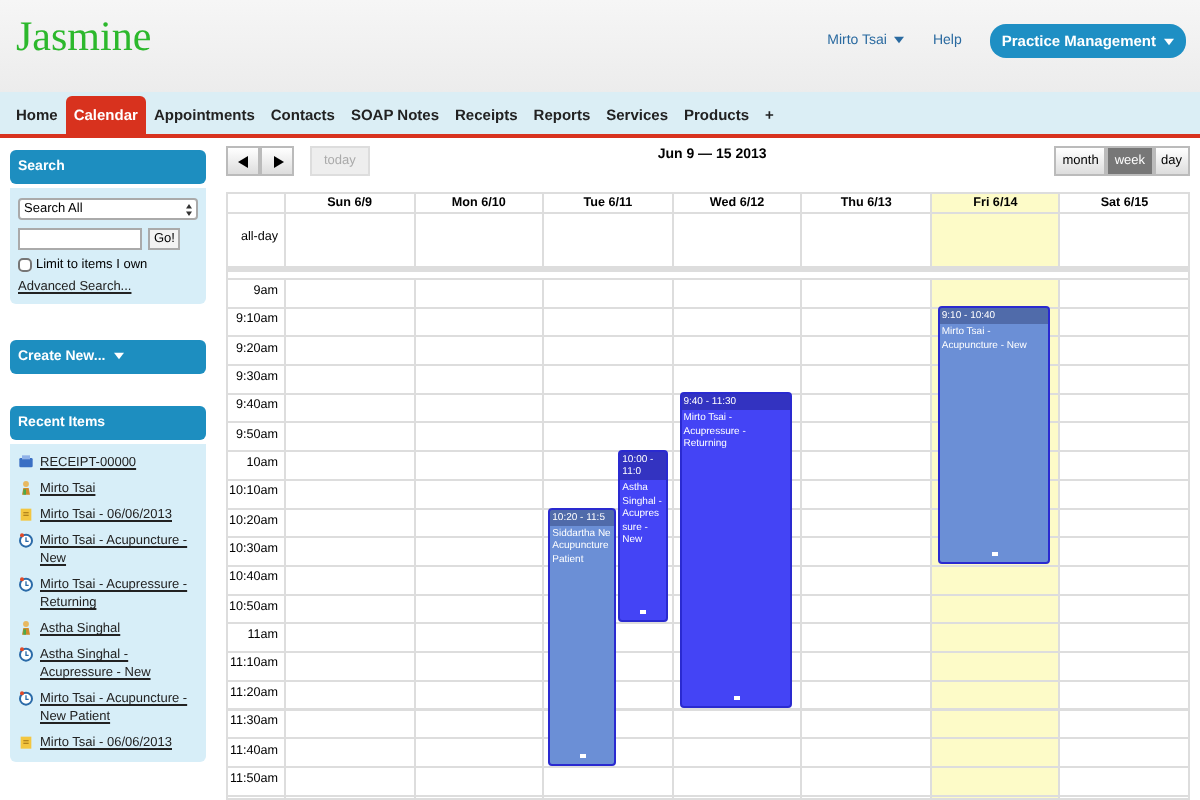 This screenshot has width=1200, height=800. I want to click on search-field, so click(80, 239).